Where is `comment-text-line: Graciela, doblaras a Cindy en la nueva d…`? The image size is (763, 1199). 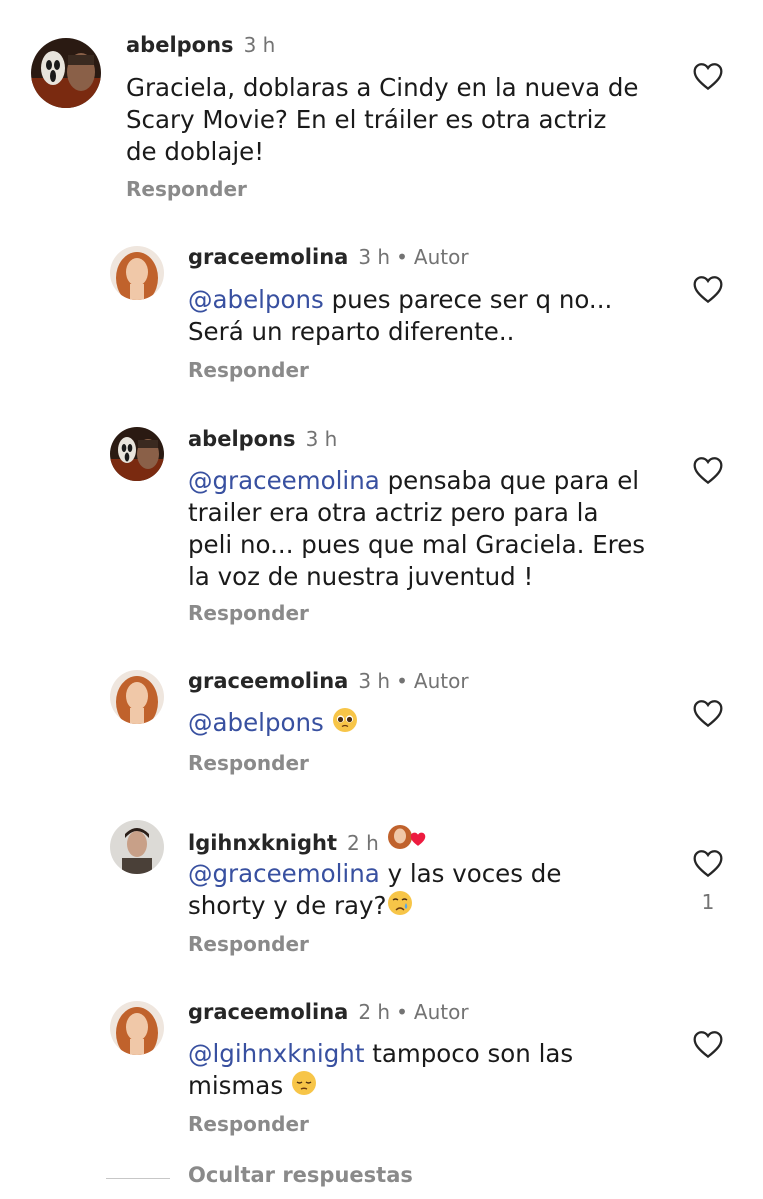 comment-text-line: Graciela, doblaras a Cindy en la nueva d… is located at coordinates (382, 87).